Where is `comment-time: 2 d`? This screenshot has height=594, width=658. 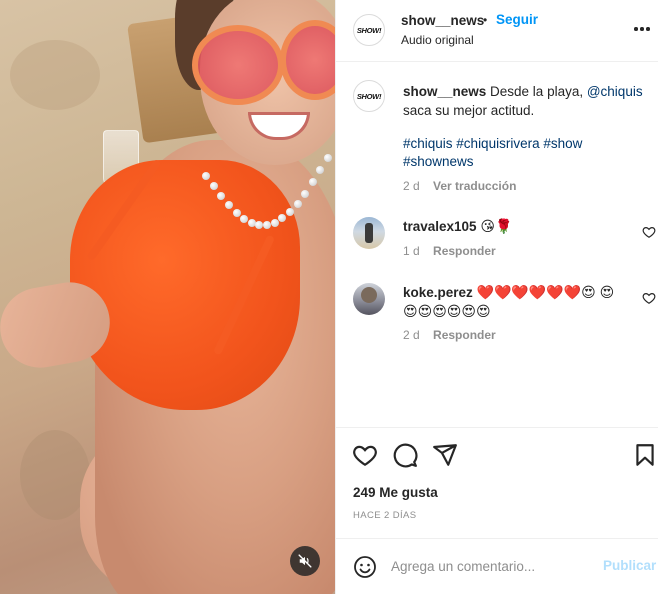 comment-time: 2 d is located at coordinates (411, 335).